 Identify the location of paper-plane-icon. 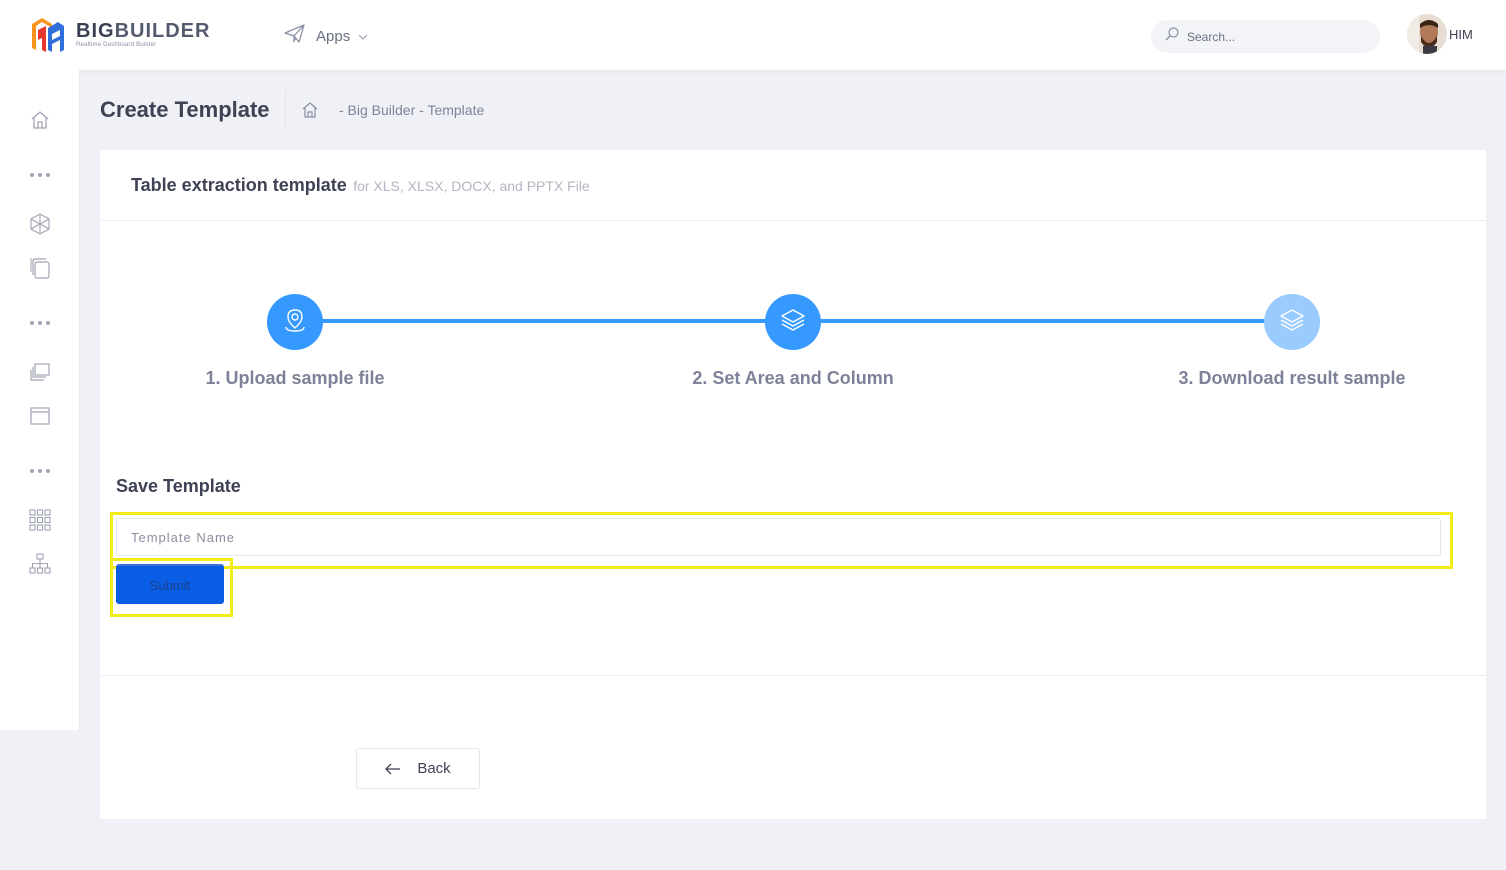
(295, 36).